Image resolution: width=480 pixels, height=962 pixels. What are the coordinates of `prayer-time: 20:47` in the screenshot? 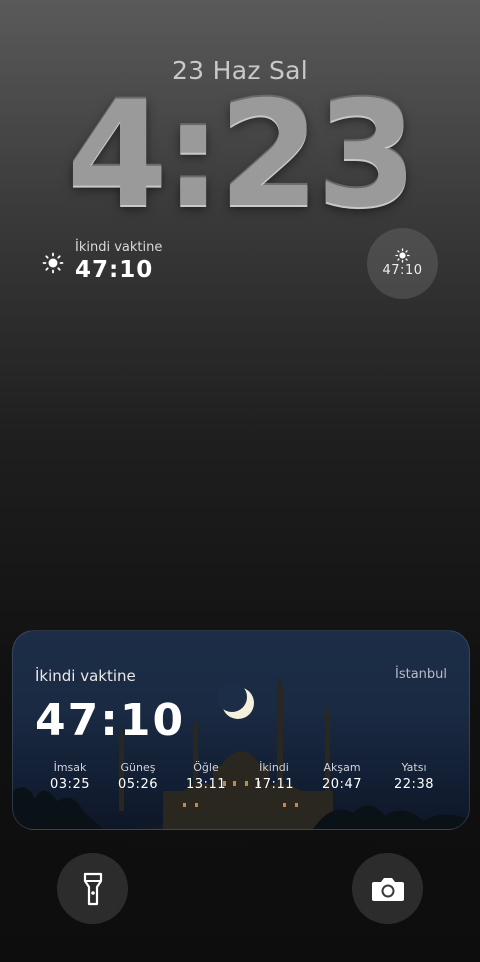 It's located at (342, 784).